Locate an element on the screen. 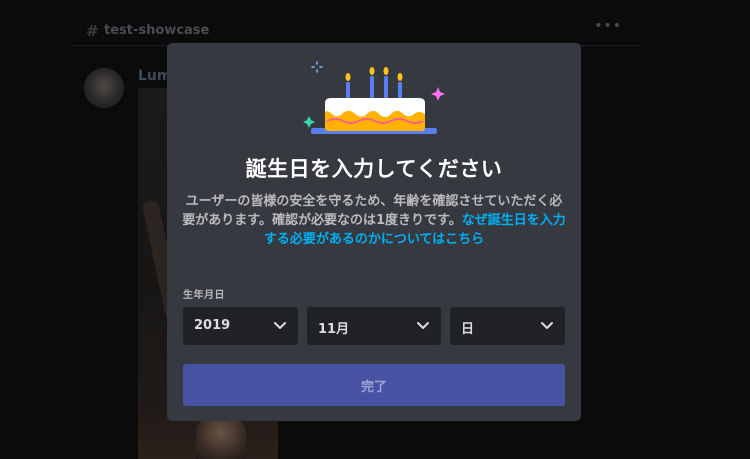  image-detail is located at coordinates (221, 437).